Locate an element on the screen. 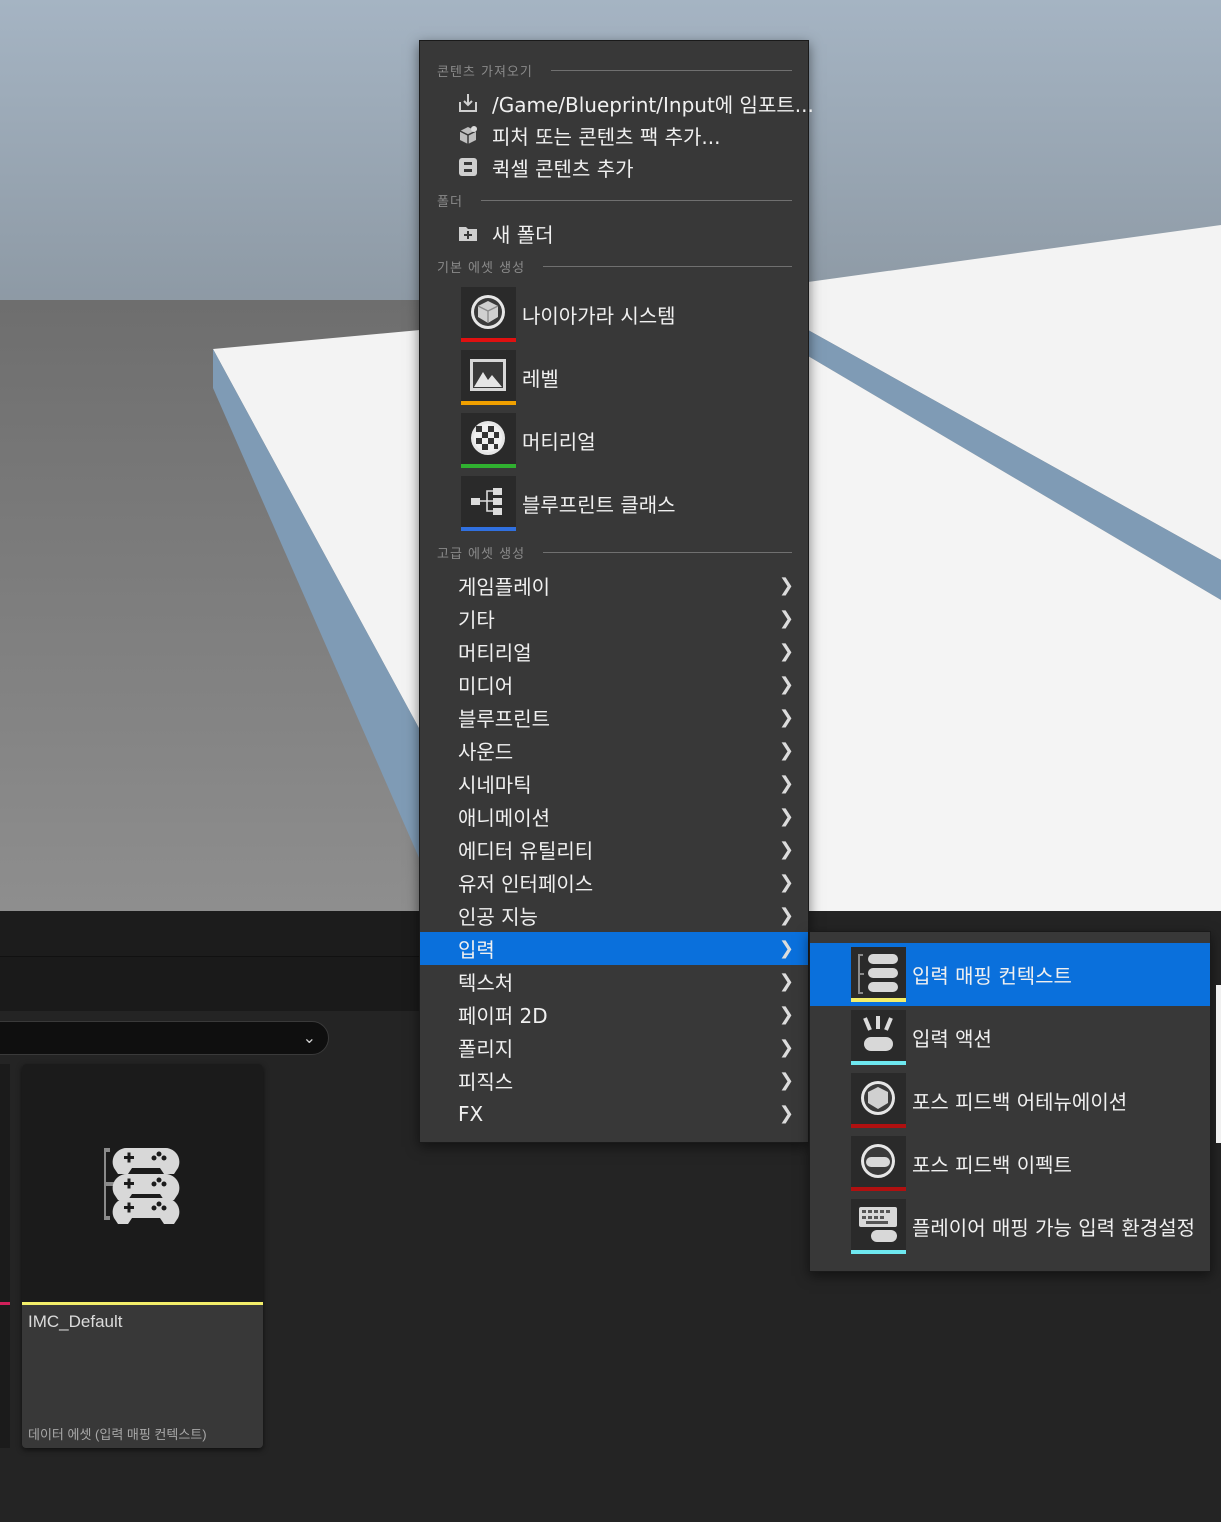 The width and height of the screenshot is (1221, 1522). submenu-foliage: 폴리지 ❯ is located at coordinates (614, 1047).